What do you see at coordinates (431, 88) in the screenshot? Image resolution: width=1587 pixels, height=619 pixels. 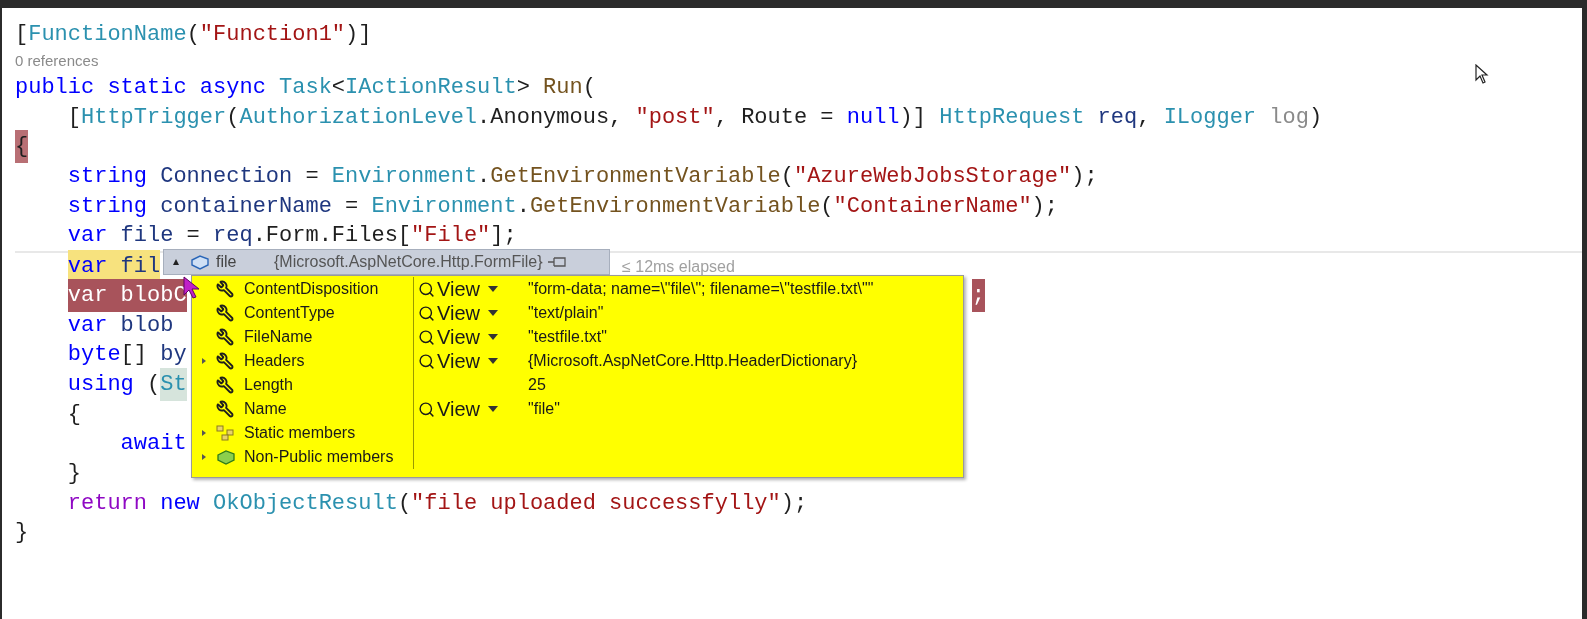 I see `code-token: IActionResult` at bounding box center [431, 88].